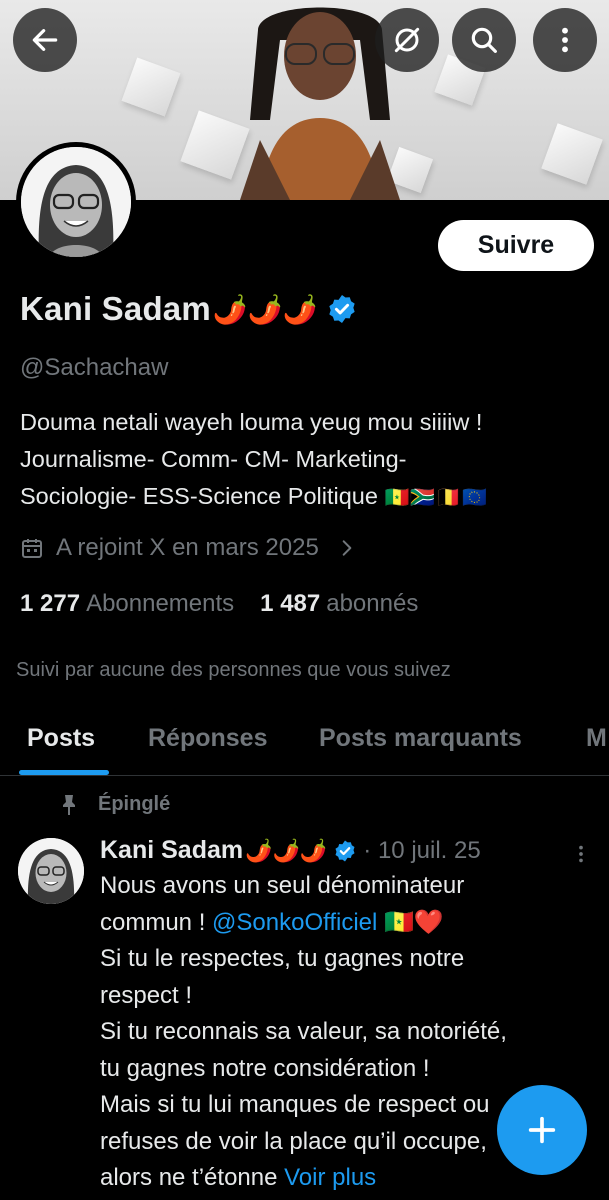 The width and height of the screenshot is (609, 1200). What do you see at coordinates (199, 496) in the screenshot?
I see `bio-line-text: Sociologie- ESS-Science Politique` at bounding box center [199, 496].